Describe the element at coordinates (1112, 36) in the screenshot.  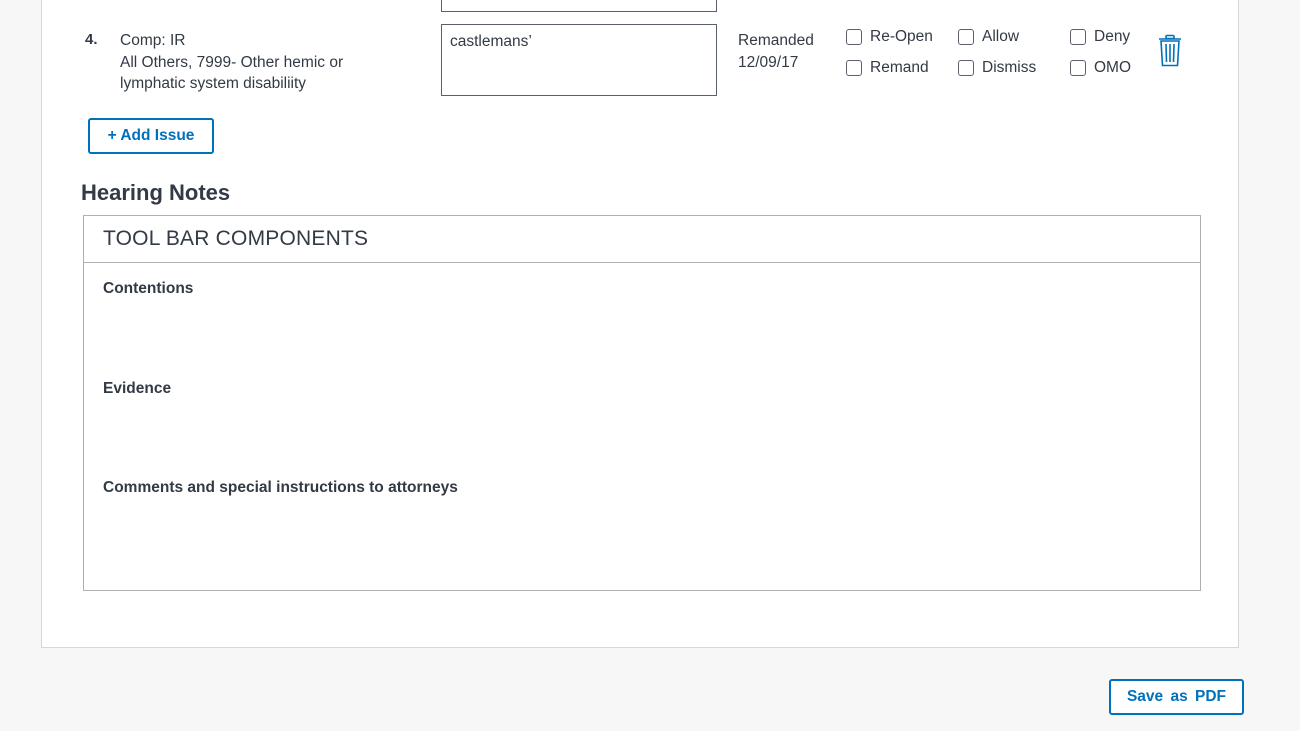
I see `deny-label: Deny` at that location.